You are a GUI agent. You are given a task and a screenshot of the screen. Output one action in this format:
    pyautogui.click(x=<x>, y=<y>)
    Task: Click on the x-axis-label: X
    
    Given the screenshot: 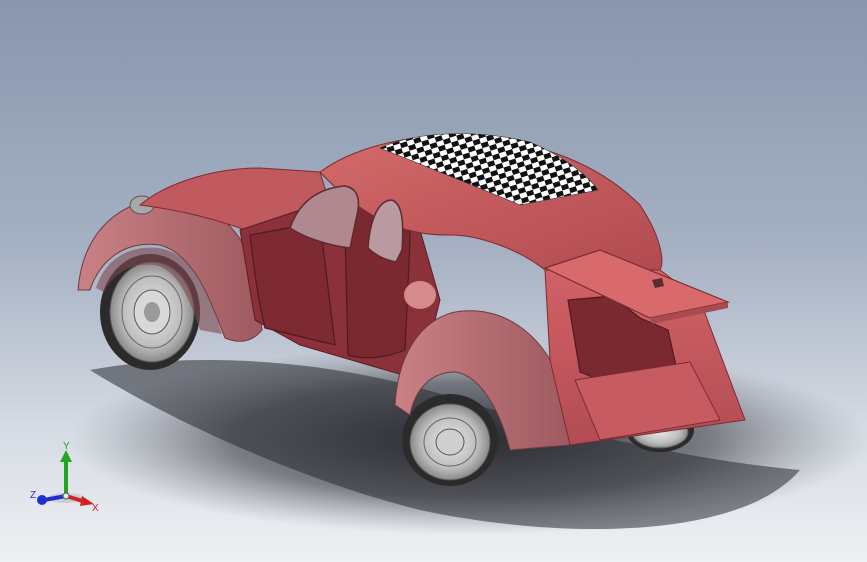 What is the action you would take?
    pyautogui.click(x=95, y=508)
    